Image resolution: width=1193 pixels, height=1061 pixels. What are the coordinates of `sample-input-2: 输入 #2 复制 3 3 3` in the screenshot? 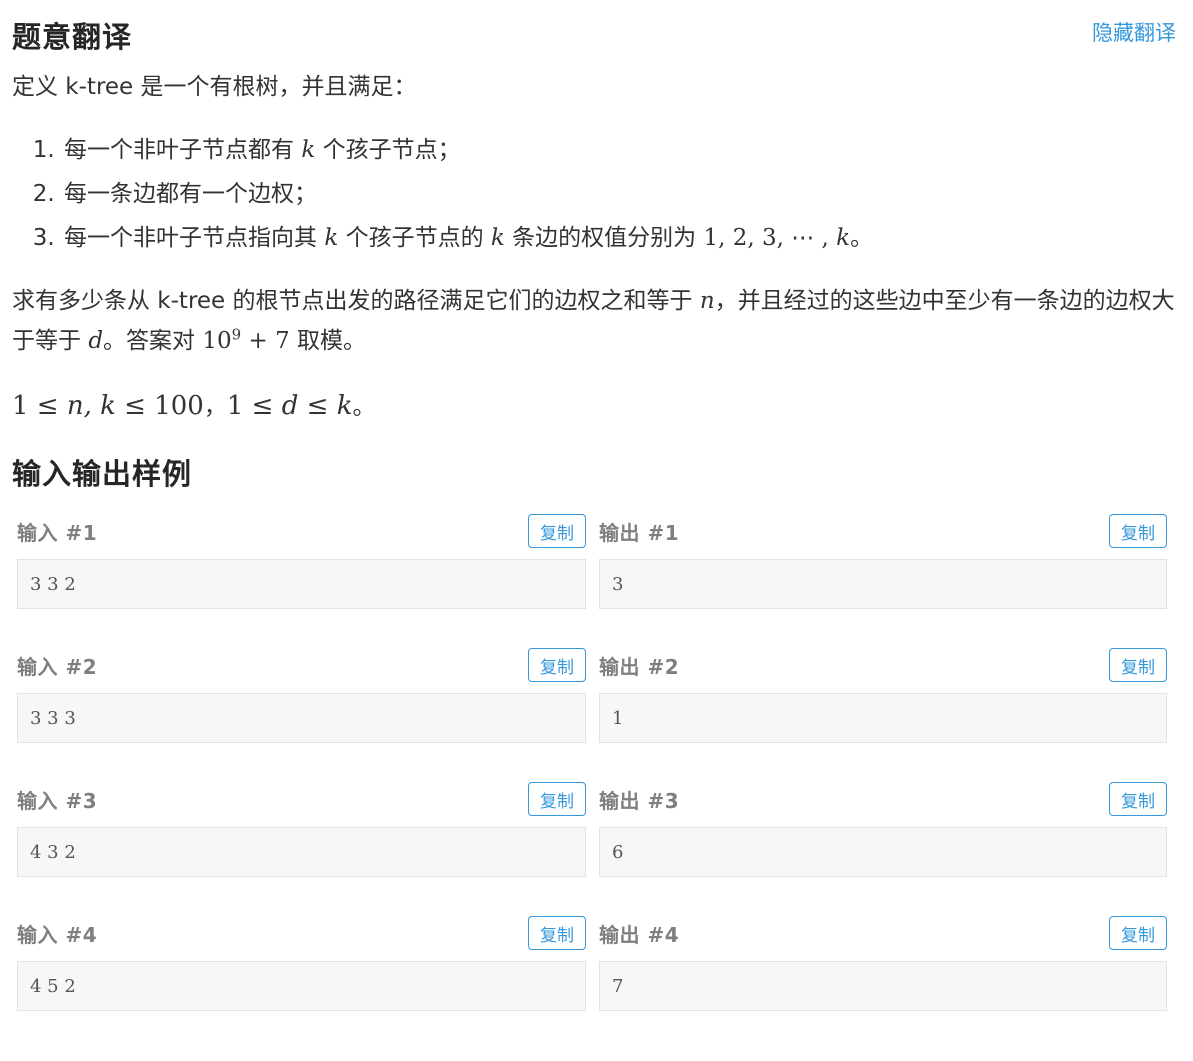 It's located at (301, 712).